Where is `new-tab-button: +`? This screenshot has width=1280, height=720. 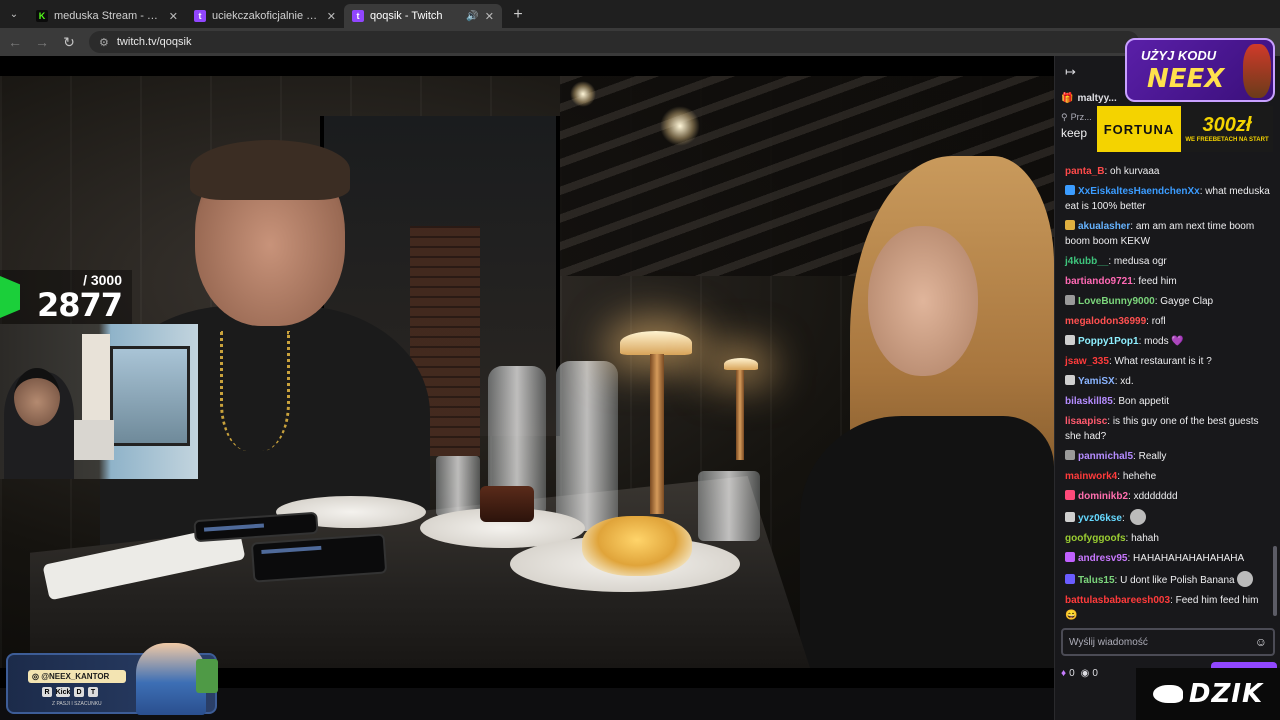
new-tab-button: + is located at coordinates (518, 15).